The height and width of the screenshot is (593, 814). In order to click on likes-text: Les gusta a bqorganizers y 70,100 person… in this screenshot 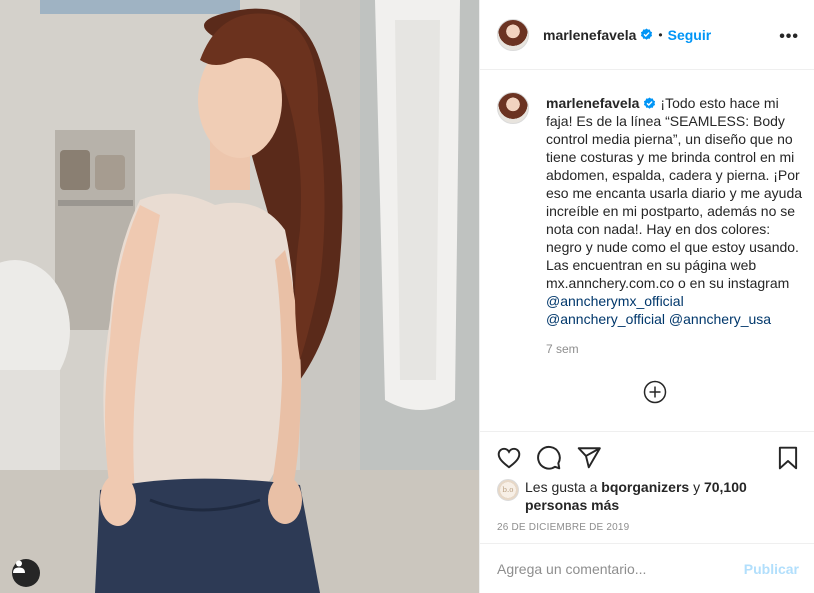, I will do `click(645, 496)`.